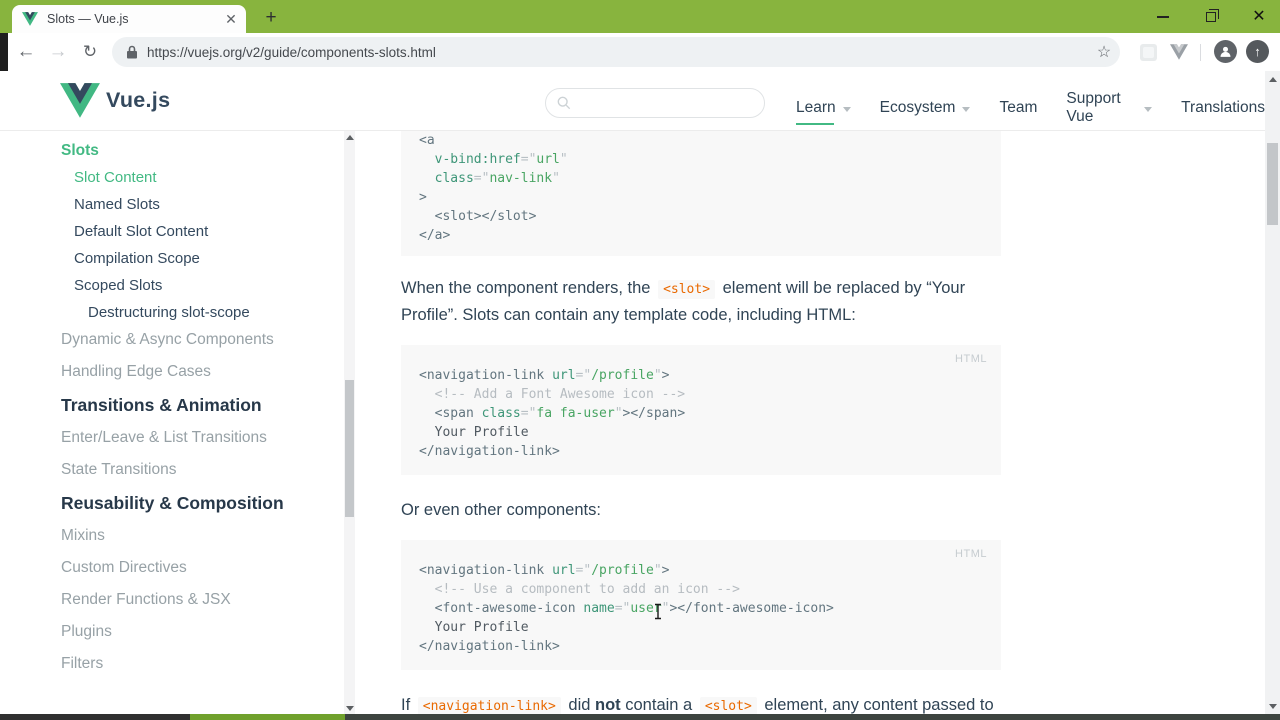  What do you see at coordinates (198, 231) in the screenshot?
I see `sidebar-item: Default Slot Content` at bounding box center [198, 231].